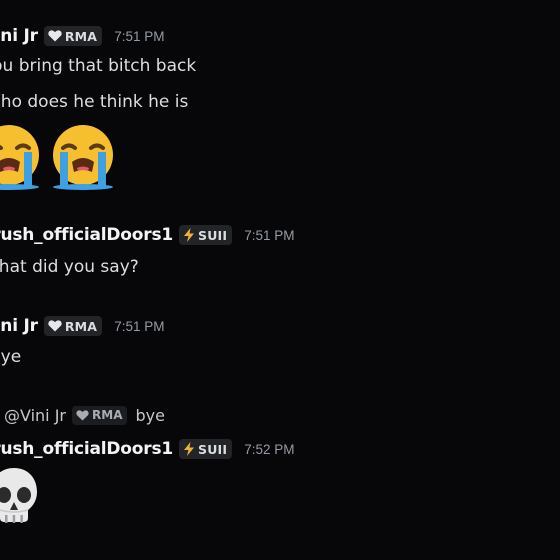 This screenshot has height=560, width=560. I want to click on message-header: Crush_officialDoors1 SUII 7:51 PM, so click(147, 235).